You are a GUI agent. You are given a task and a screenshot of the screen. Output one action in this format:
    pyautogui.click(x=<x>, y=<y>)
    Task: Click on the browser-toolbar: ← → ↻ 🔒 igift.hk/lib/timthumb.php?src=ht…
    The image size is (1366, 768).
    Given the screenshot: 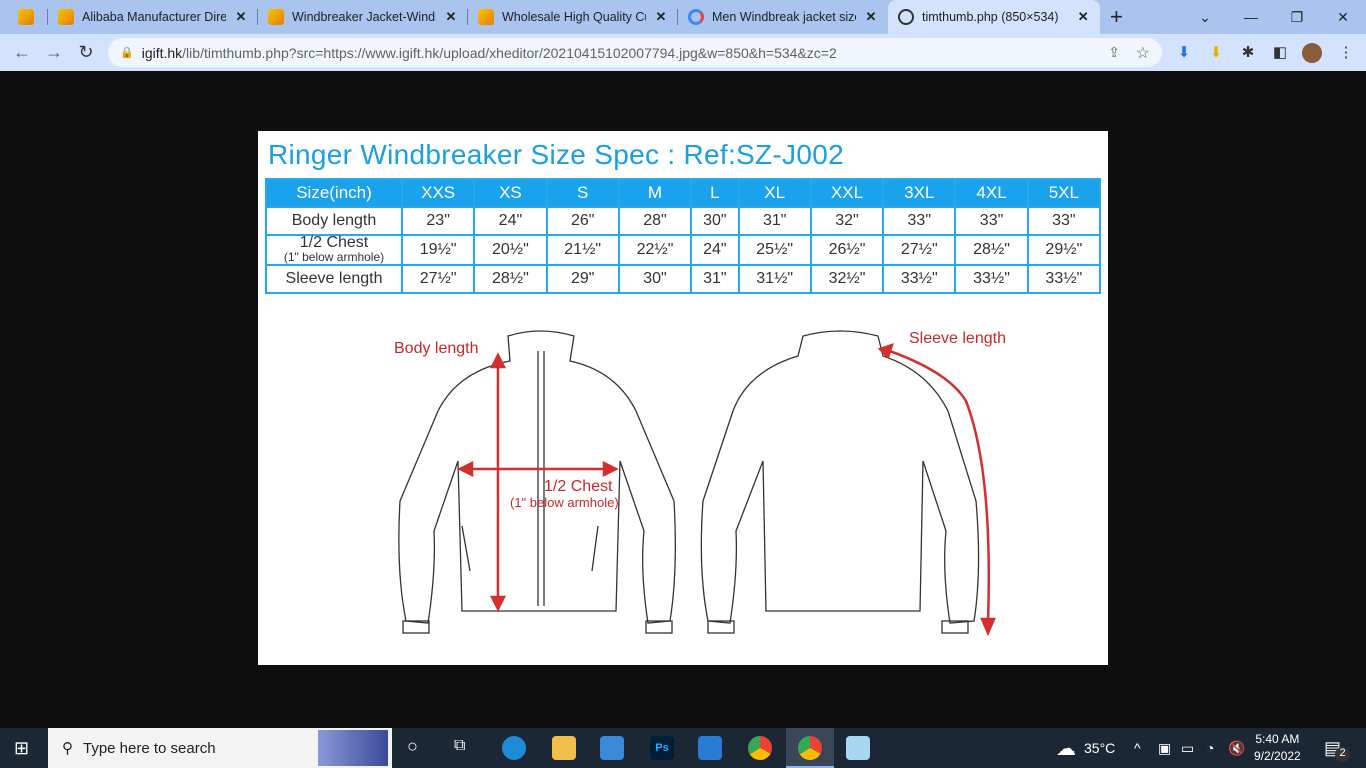 What is the action you would take?
    pyautogui.click(x=683, y=52)
    